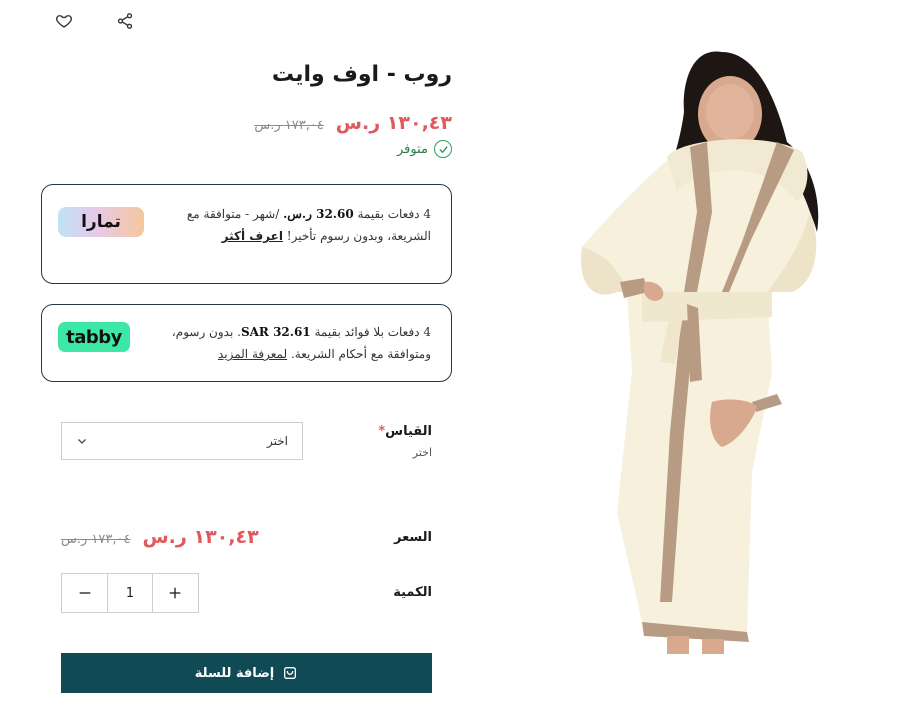 Image resolution: width=905 pixels, height=704 pixels. I want to click on add-to-cart-label: إضافة للسلة, so click(234, 673).